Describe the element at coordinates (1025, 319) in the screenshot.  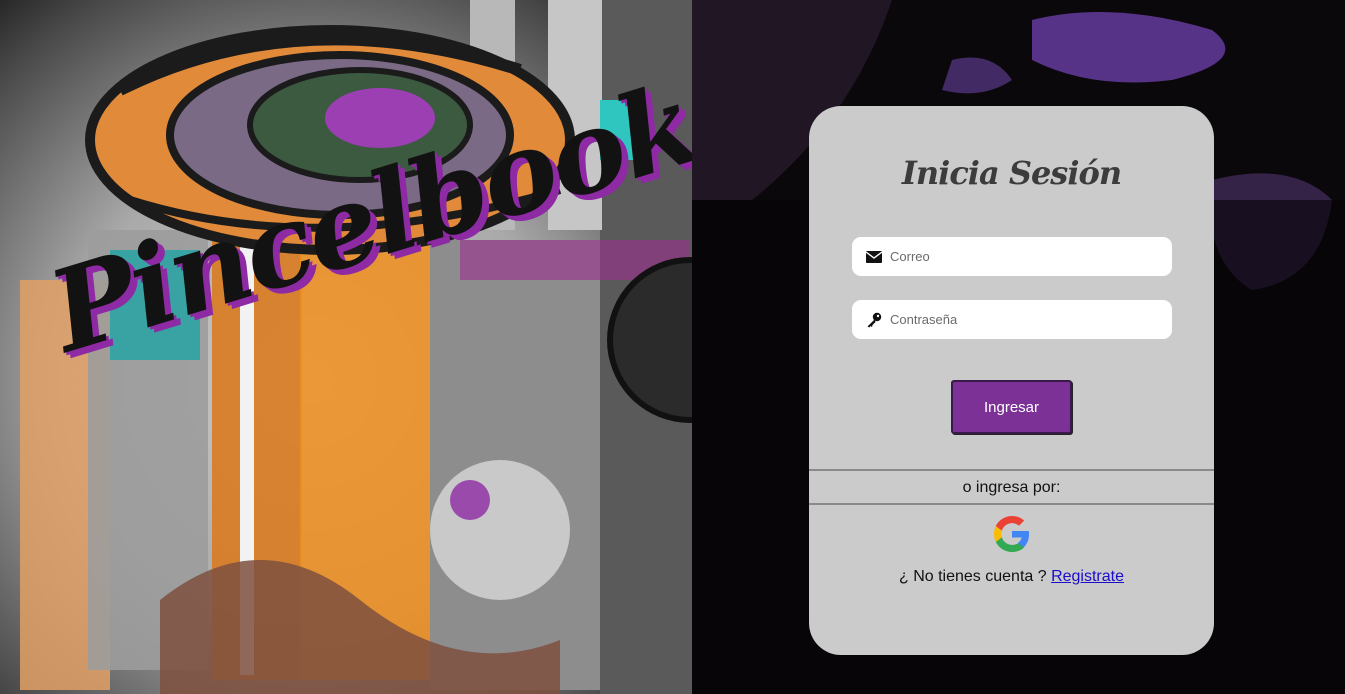
I see `password-input` at that location.